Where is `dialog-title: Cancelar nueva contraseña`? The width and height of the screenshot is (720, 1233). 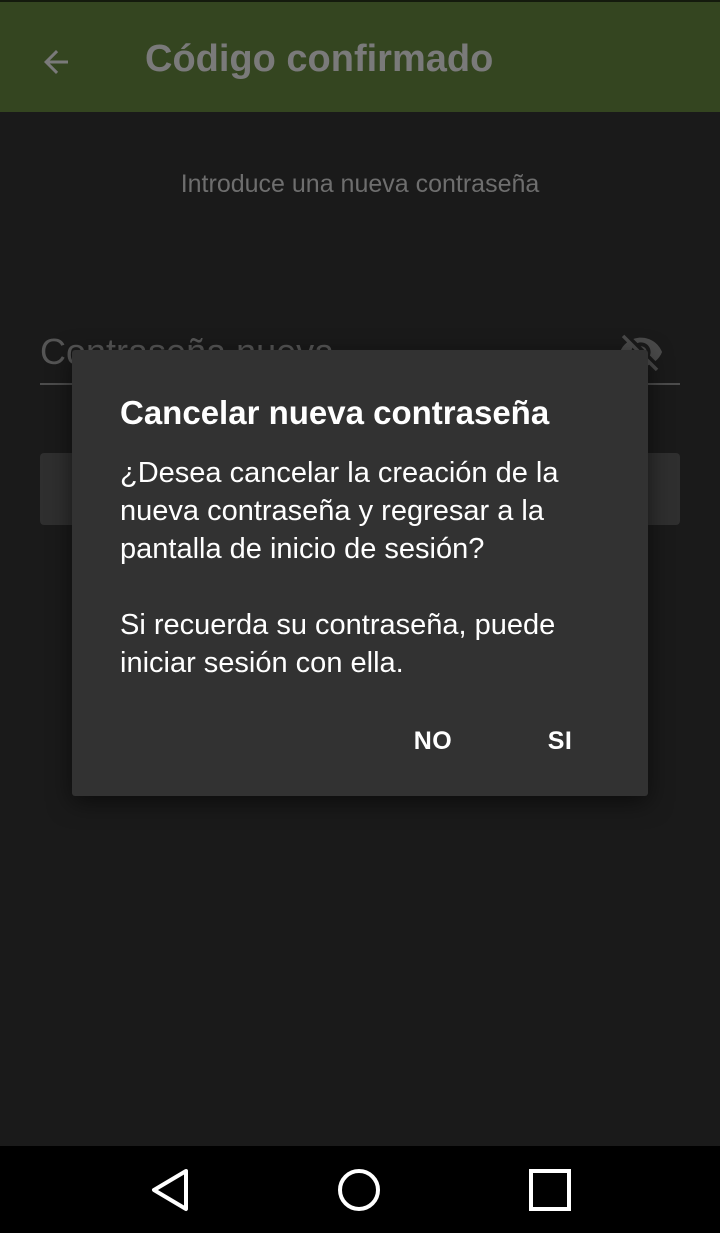
dialog-title: Cancelar nueva contraseña is located at coordinates (335, 412).